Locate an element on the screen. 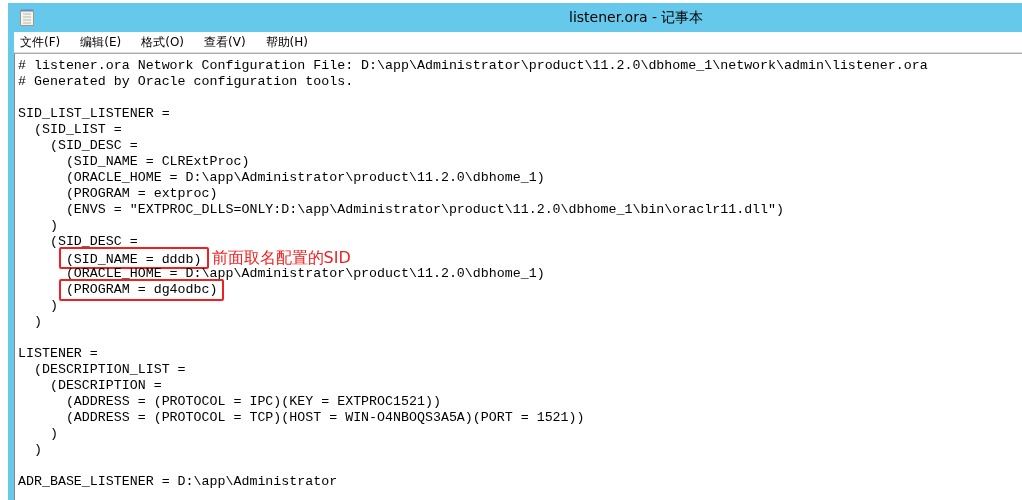 The image size is (1022, 500). menu-item: 文件(F) is located at coordinates (40, 42).